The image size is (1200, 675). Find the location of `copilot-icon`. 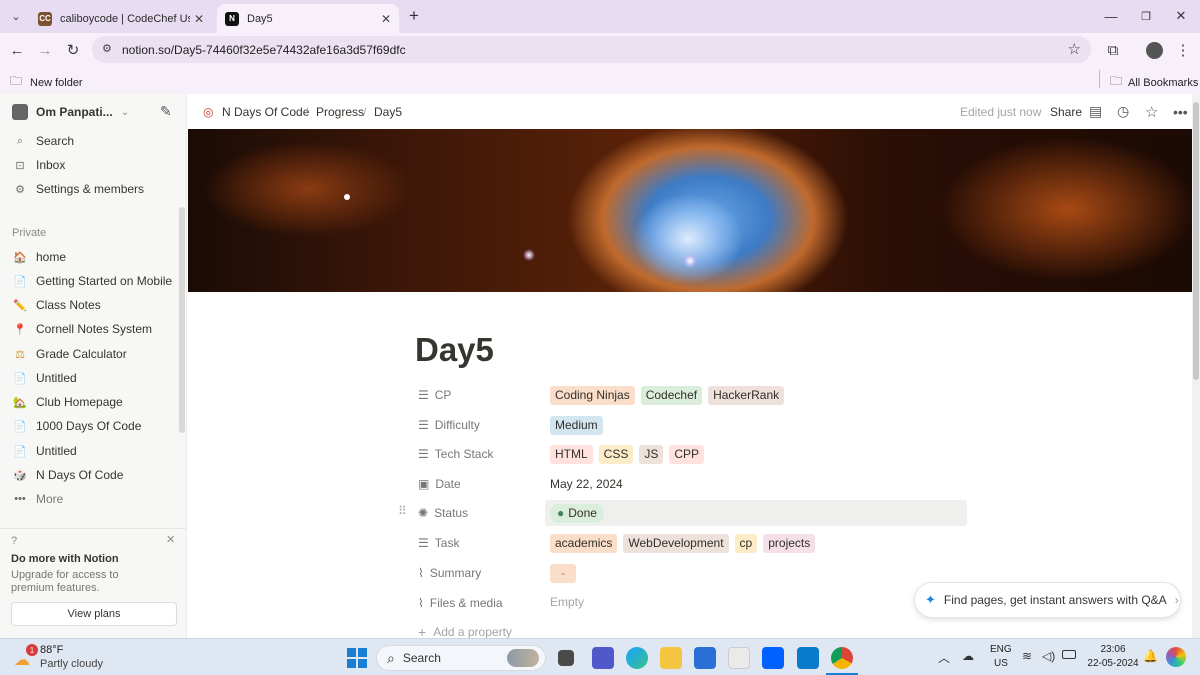

copilot-icon is located at coordinates (1176, 657).